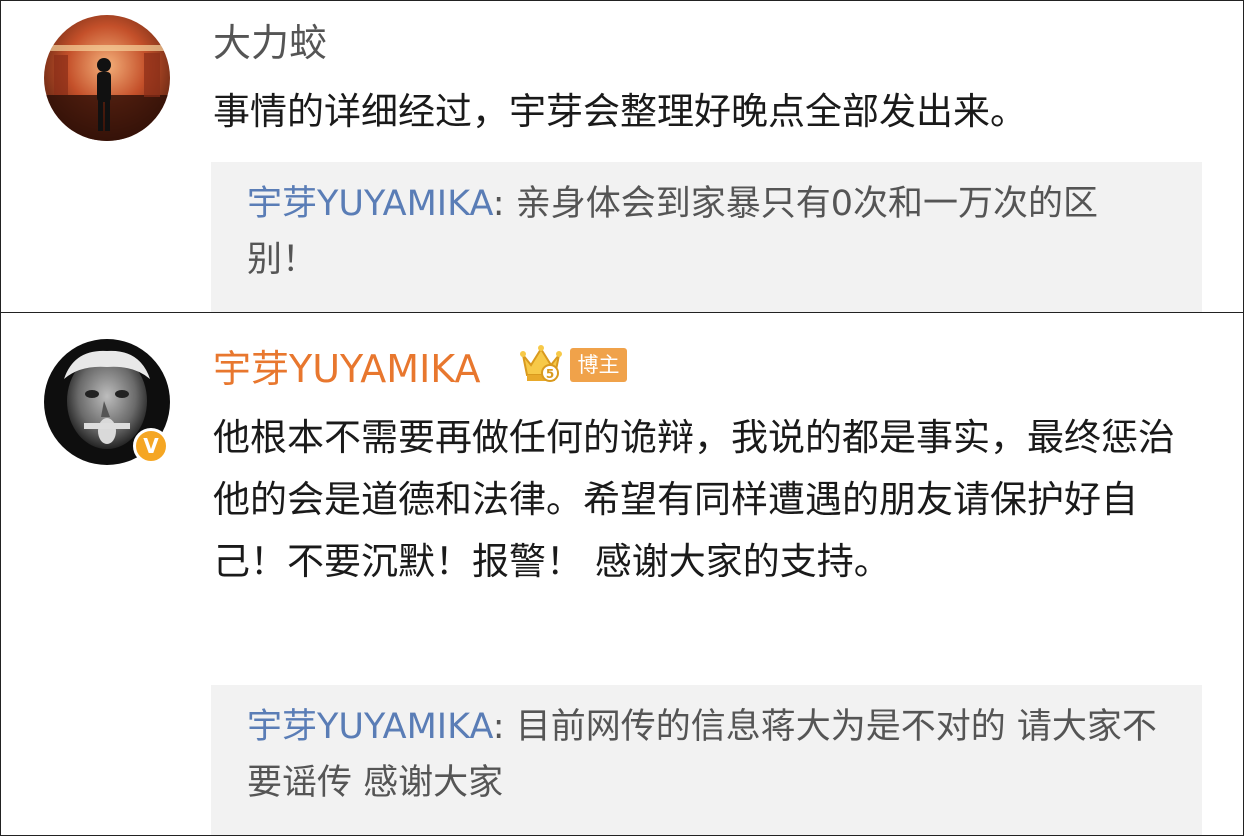 The height and width of the screenshot is (836, 1244). I want to click on quoted-reply: 宇芽YUYAMIKA: 亲身体会到家暴只有0次和一万次的区别！, so click(706, 237).